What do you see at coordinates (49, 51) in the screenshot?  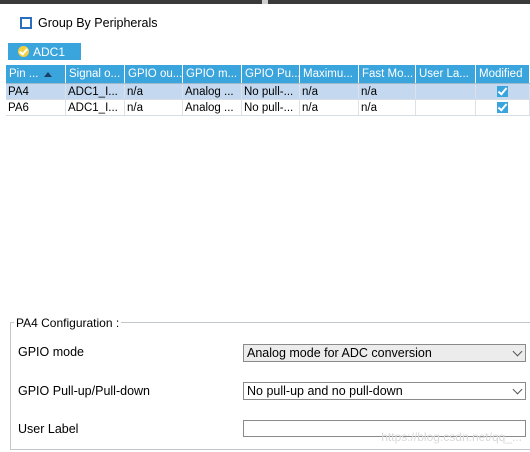 I see `tab-adc1-label: ADC1` at bounding box center [49, 51].